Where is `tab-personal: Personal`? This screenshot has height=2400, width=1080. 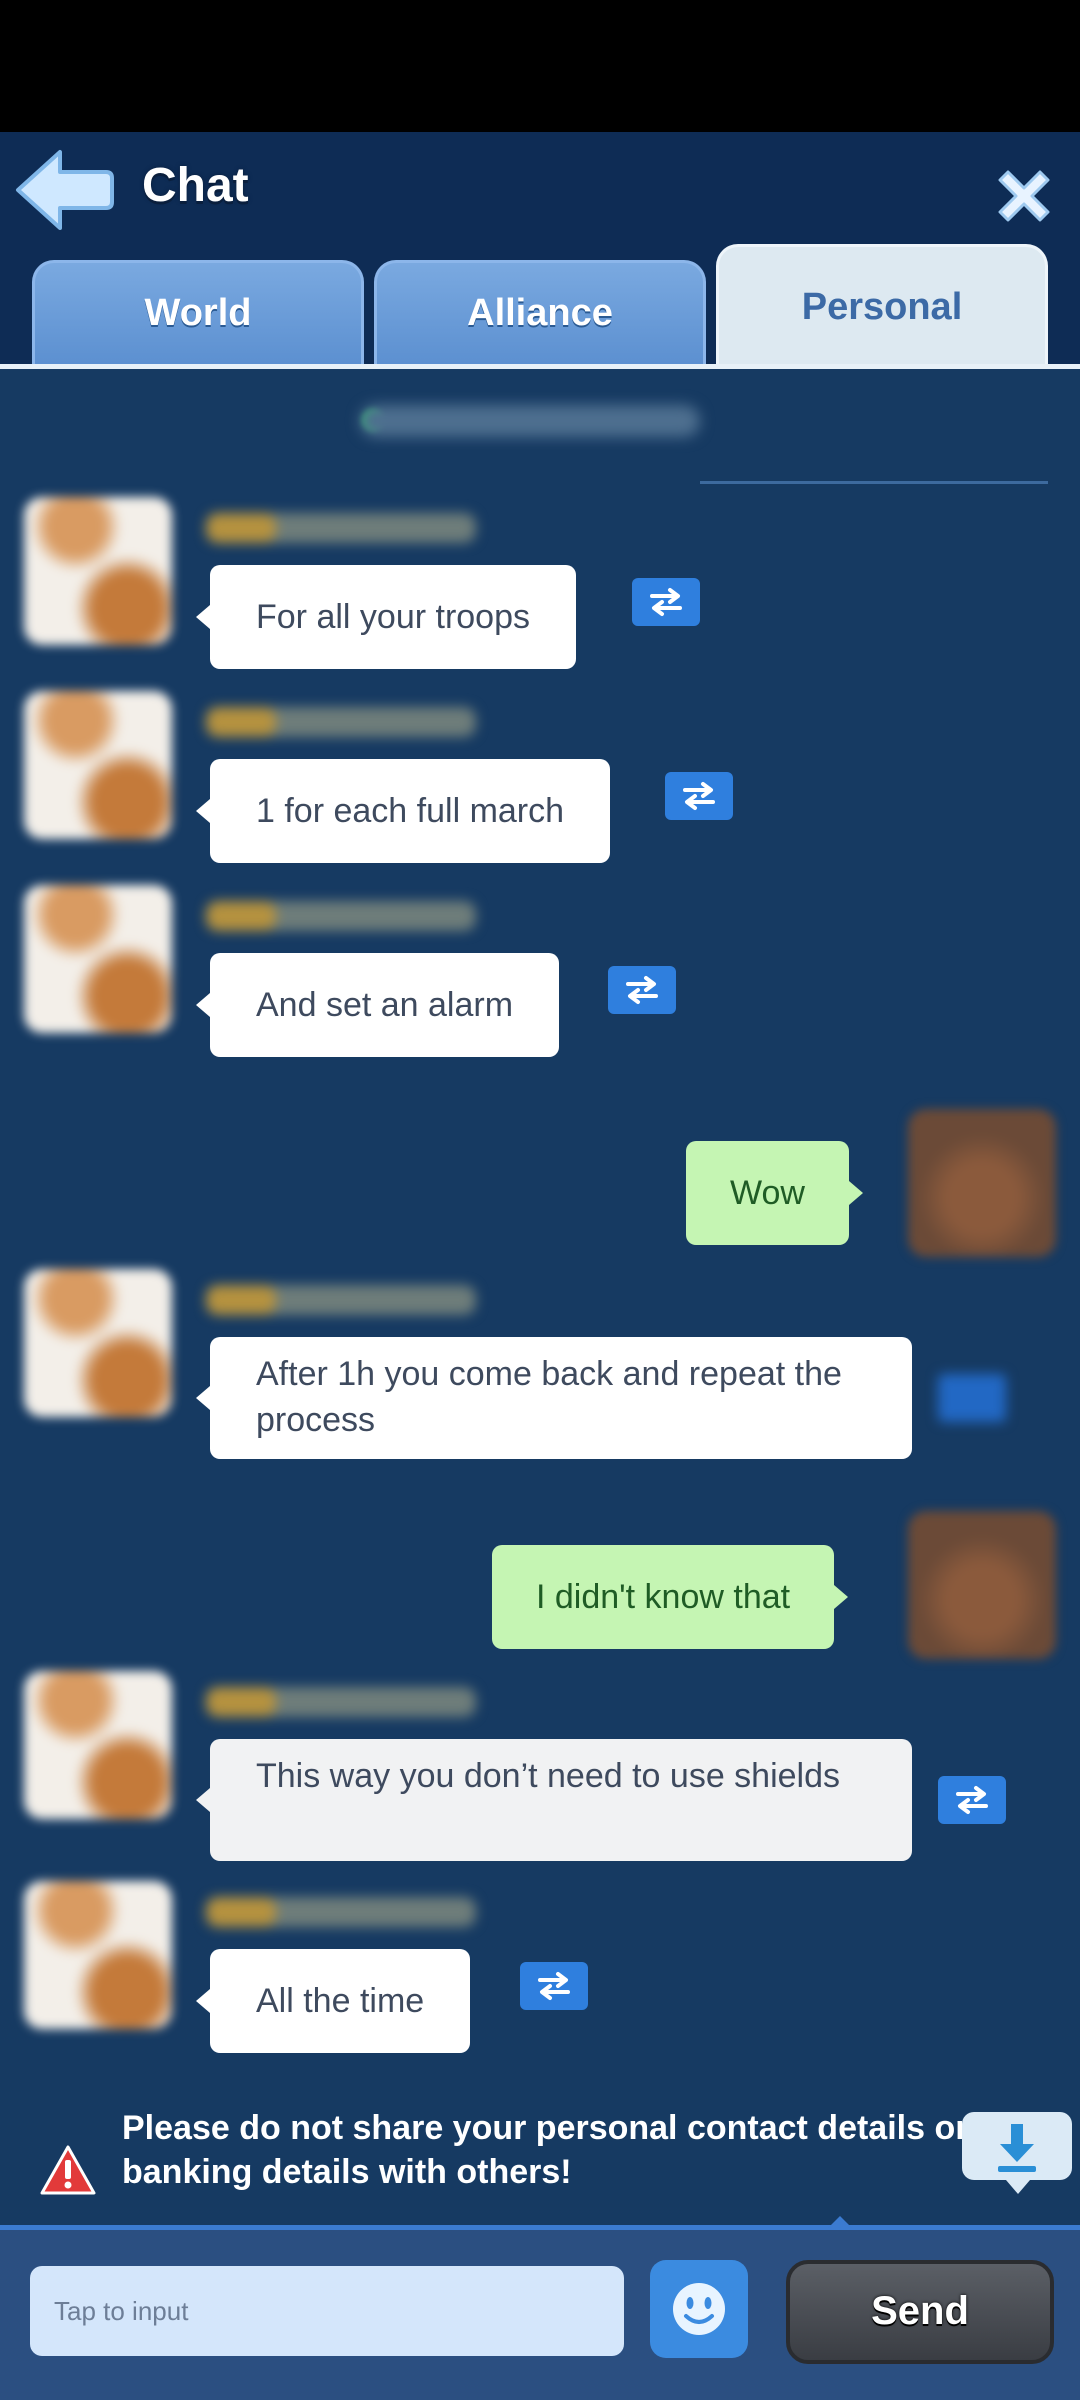 tab-personal: Personal is located at coordinates (882, 306).